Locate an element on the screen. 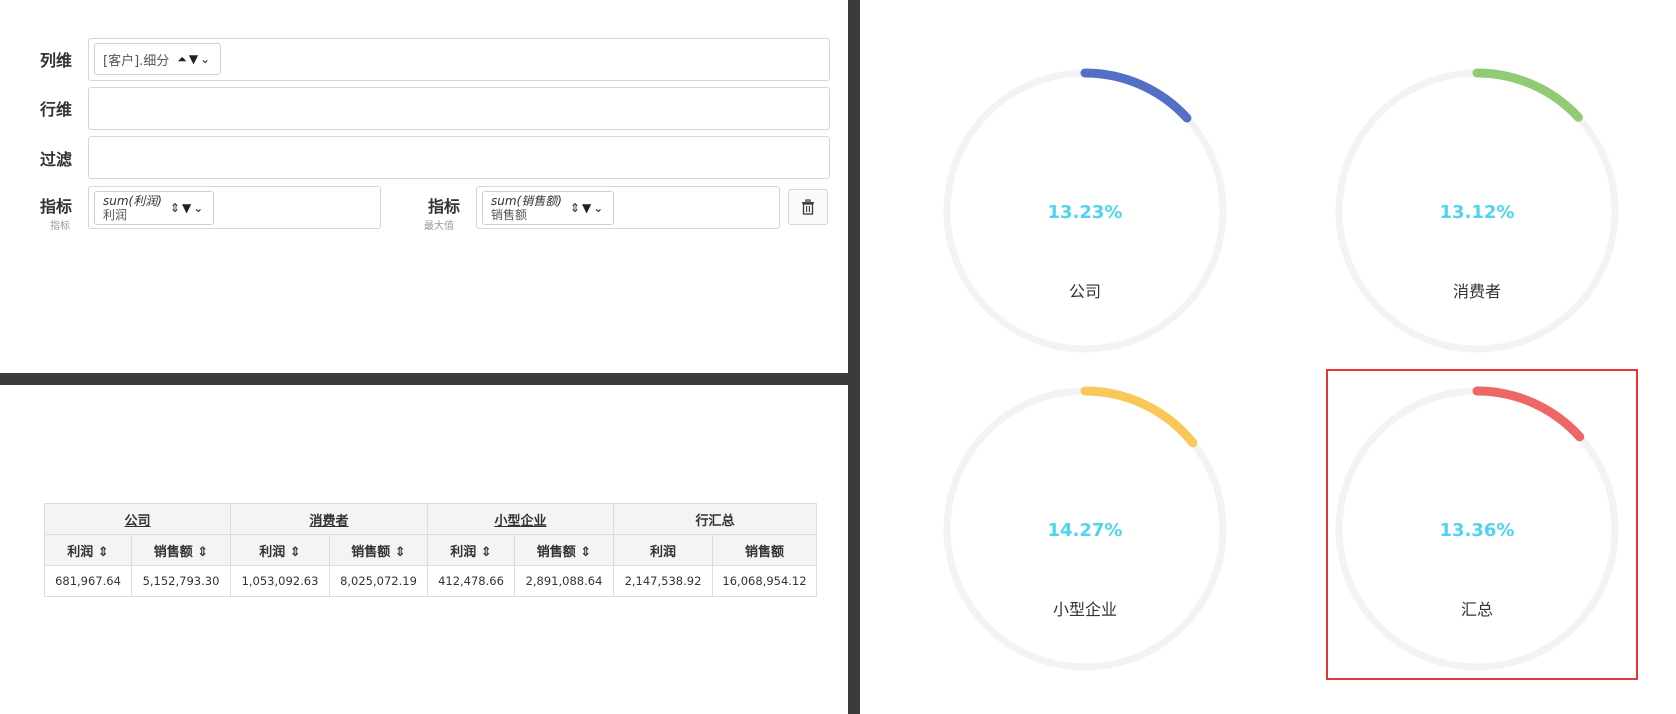 The width and height of the screenshot is (1676, 714). table-group-header-row: 公司 消费者 小型企业 行汇总 is located at coordinates (430, 519).